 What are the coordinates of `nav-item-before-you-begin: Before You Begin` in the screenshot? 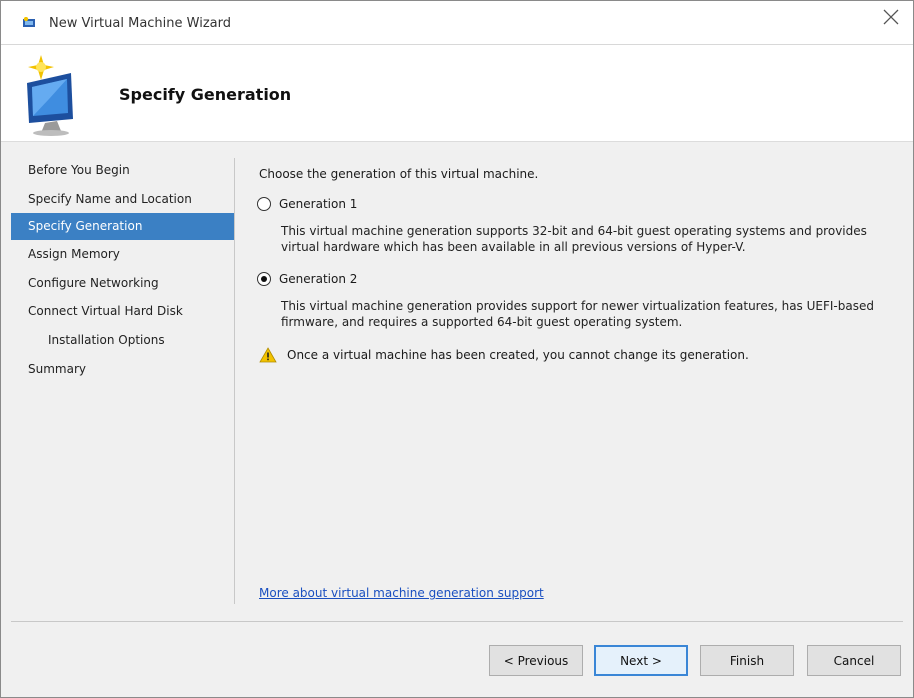 It's located at (123, 170).